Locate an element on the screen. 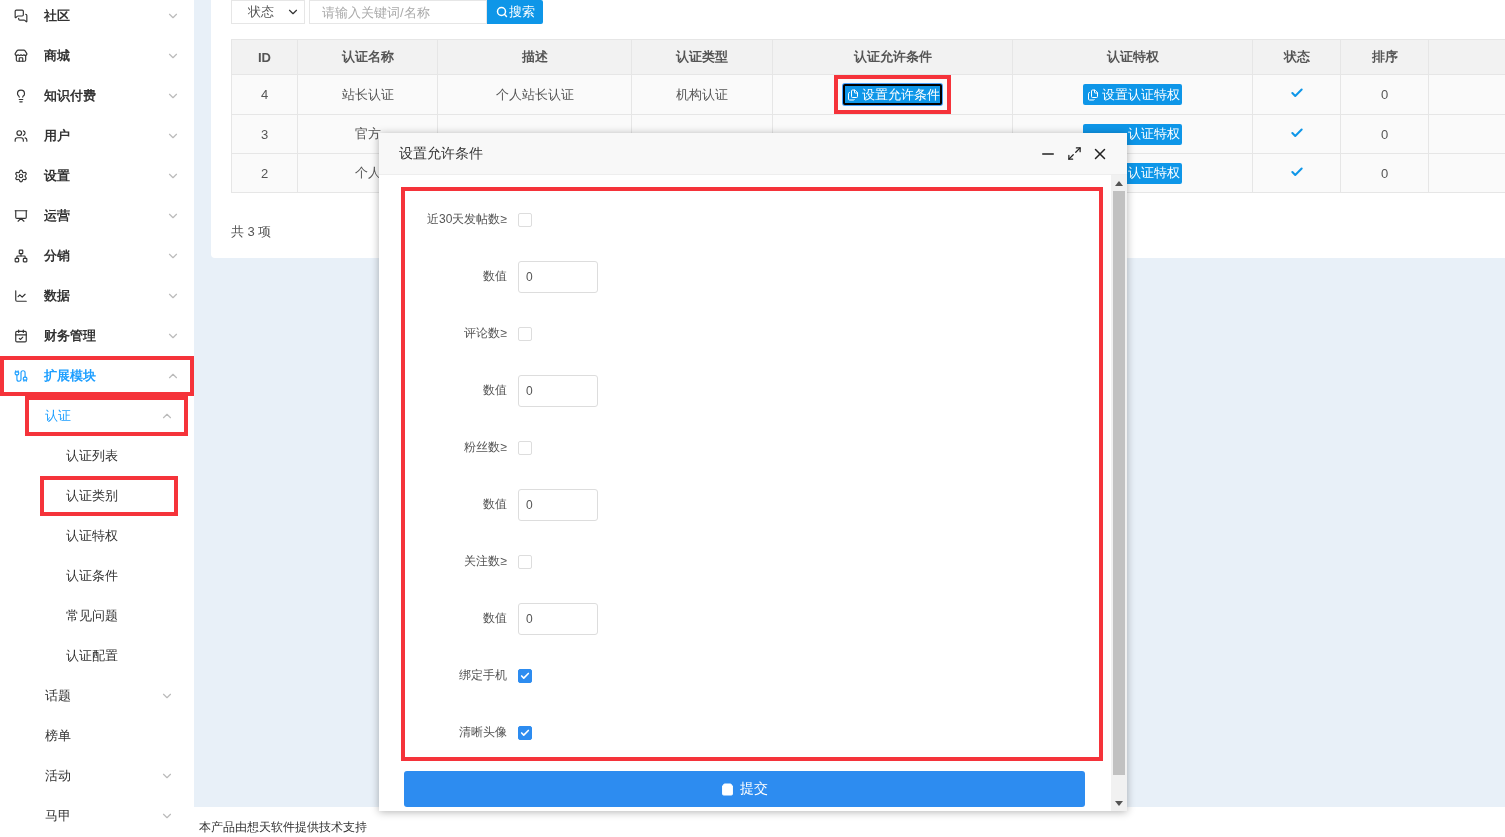  menu-label: 话题 is located at coordinates (58, 696).